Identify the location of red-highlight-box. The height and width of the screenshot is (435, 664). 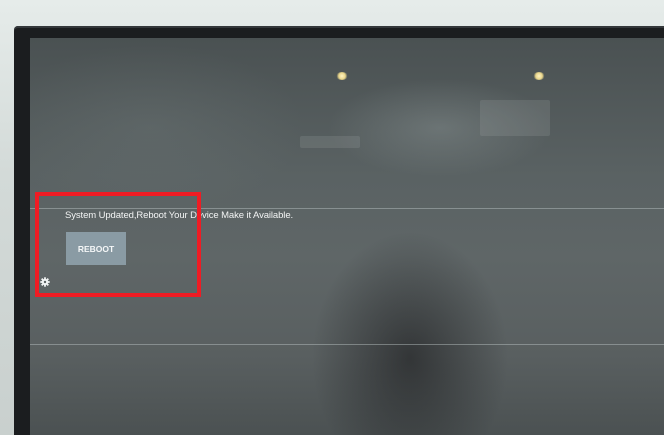
(118, 244).